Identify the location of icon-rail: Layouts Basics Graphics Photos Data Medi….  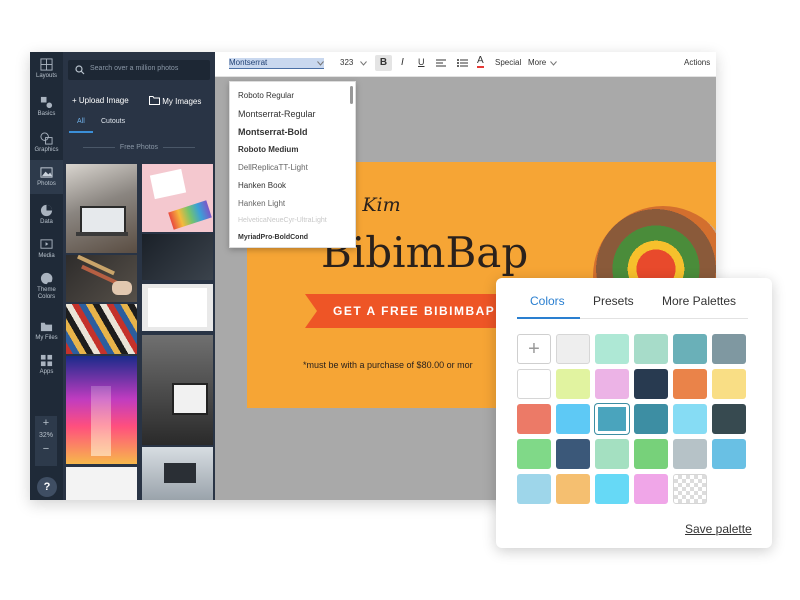
(46, 276).